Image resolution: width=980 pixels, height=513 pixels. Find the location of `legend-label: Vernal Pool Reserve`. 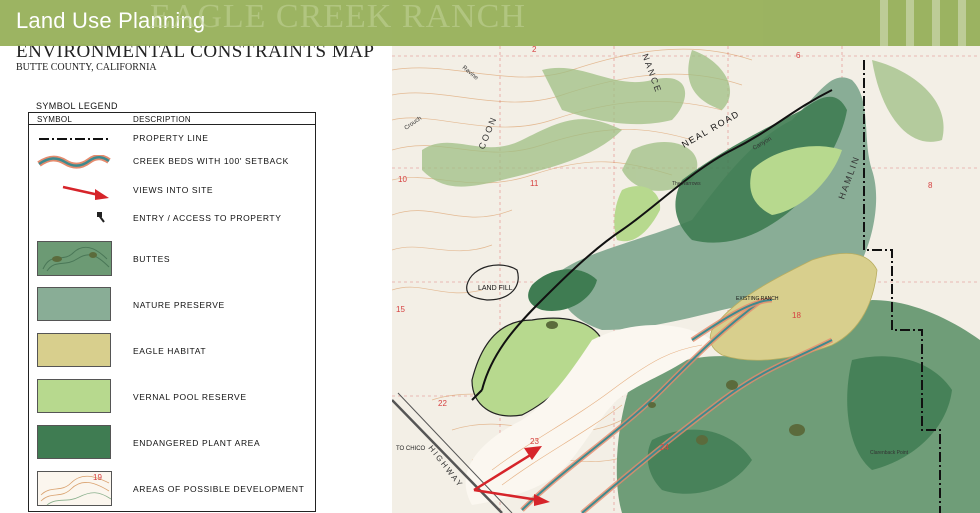

legend-label: Vernal Pool Reserve is located at coordinates (190, 397).